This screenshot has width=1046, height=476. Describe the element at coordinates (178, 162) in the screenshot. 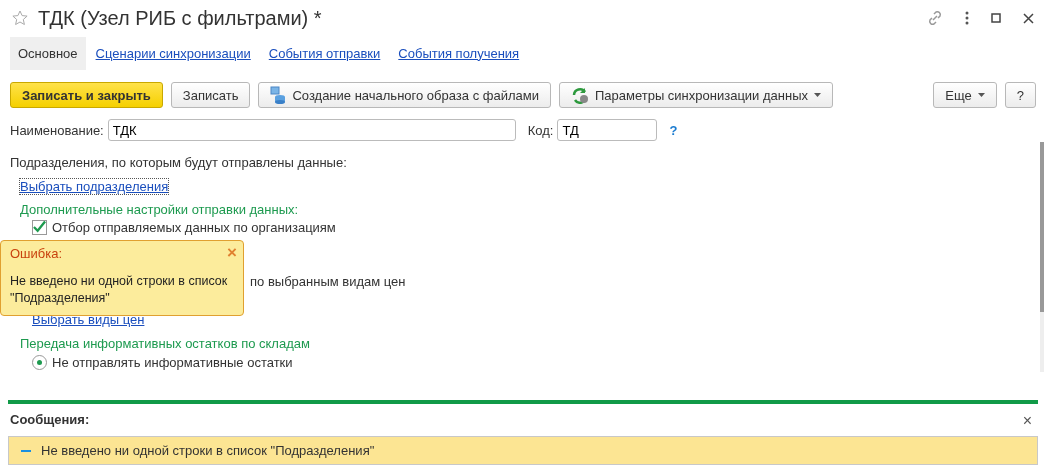

I see `section-label: Подразделения, по которым будут отправлены данные:` at that location.